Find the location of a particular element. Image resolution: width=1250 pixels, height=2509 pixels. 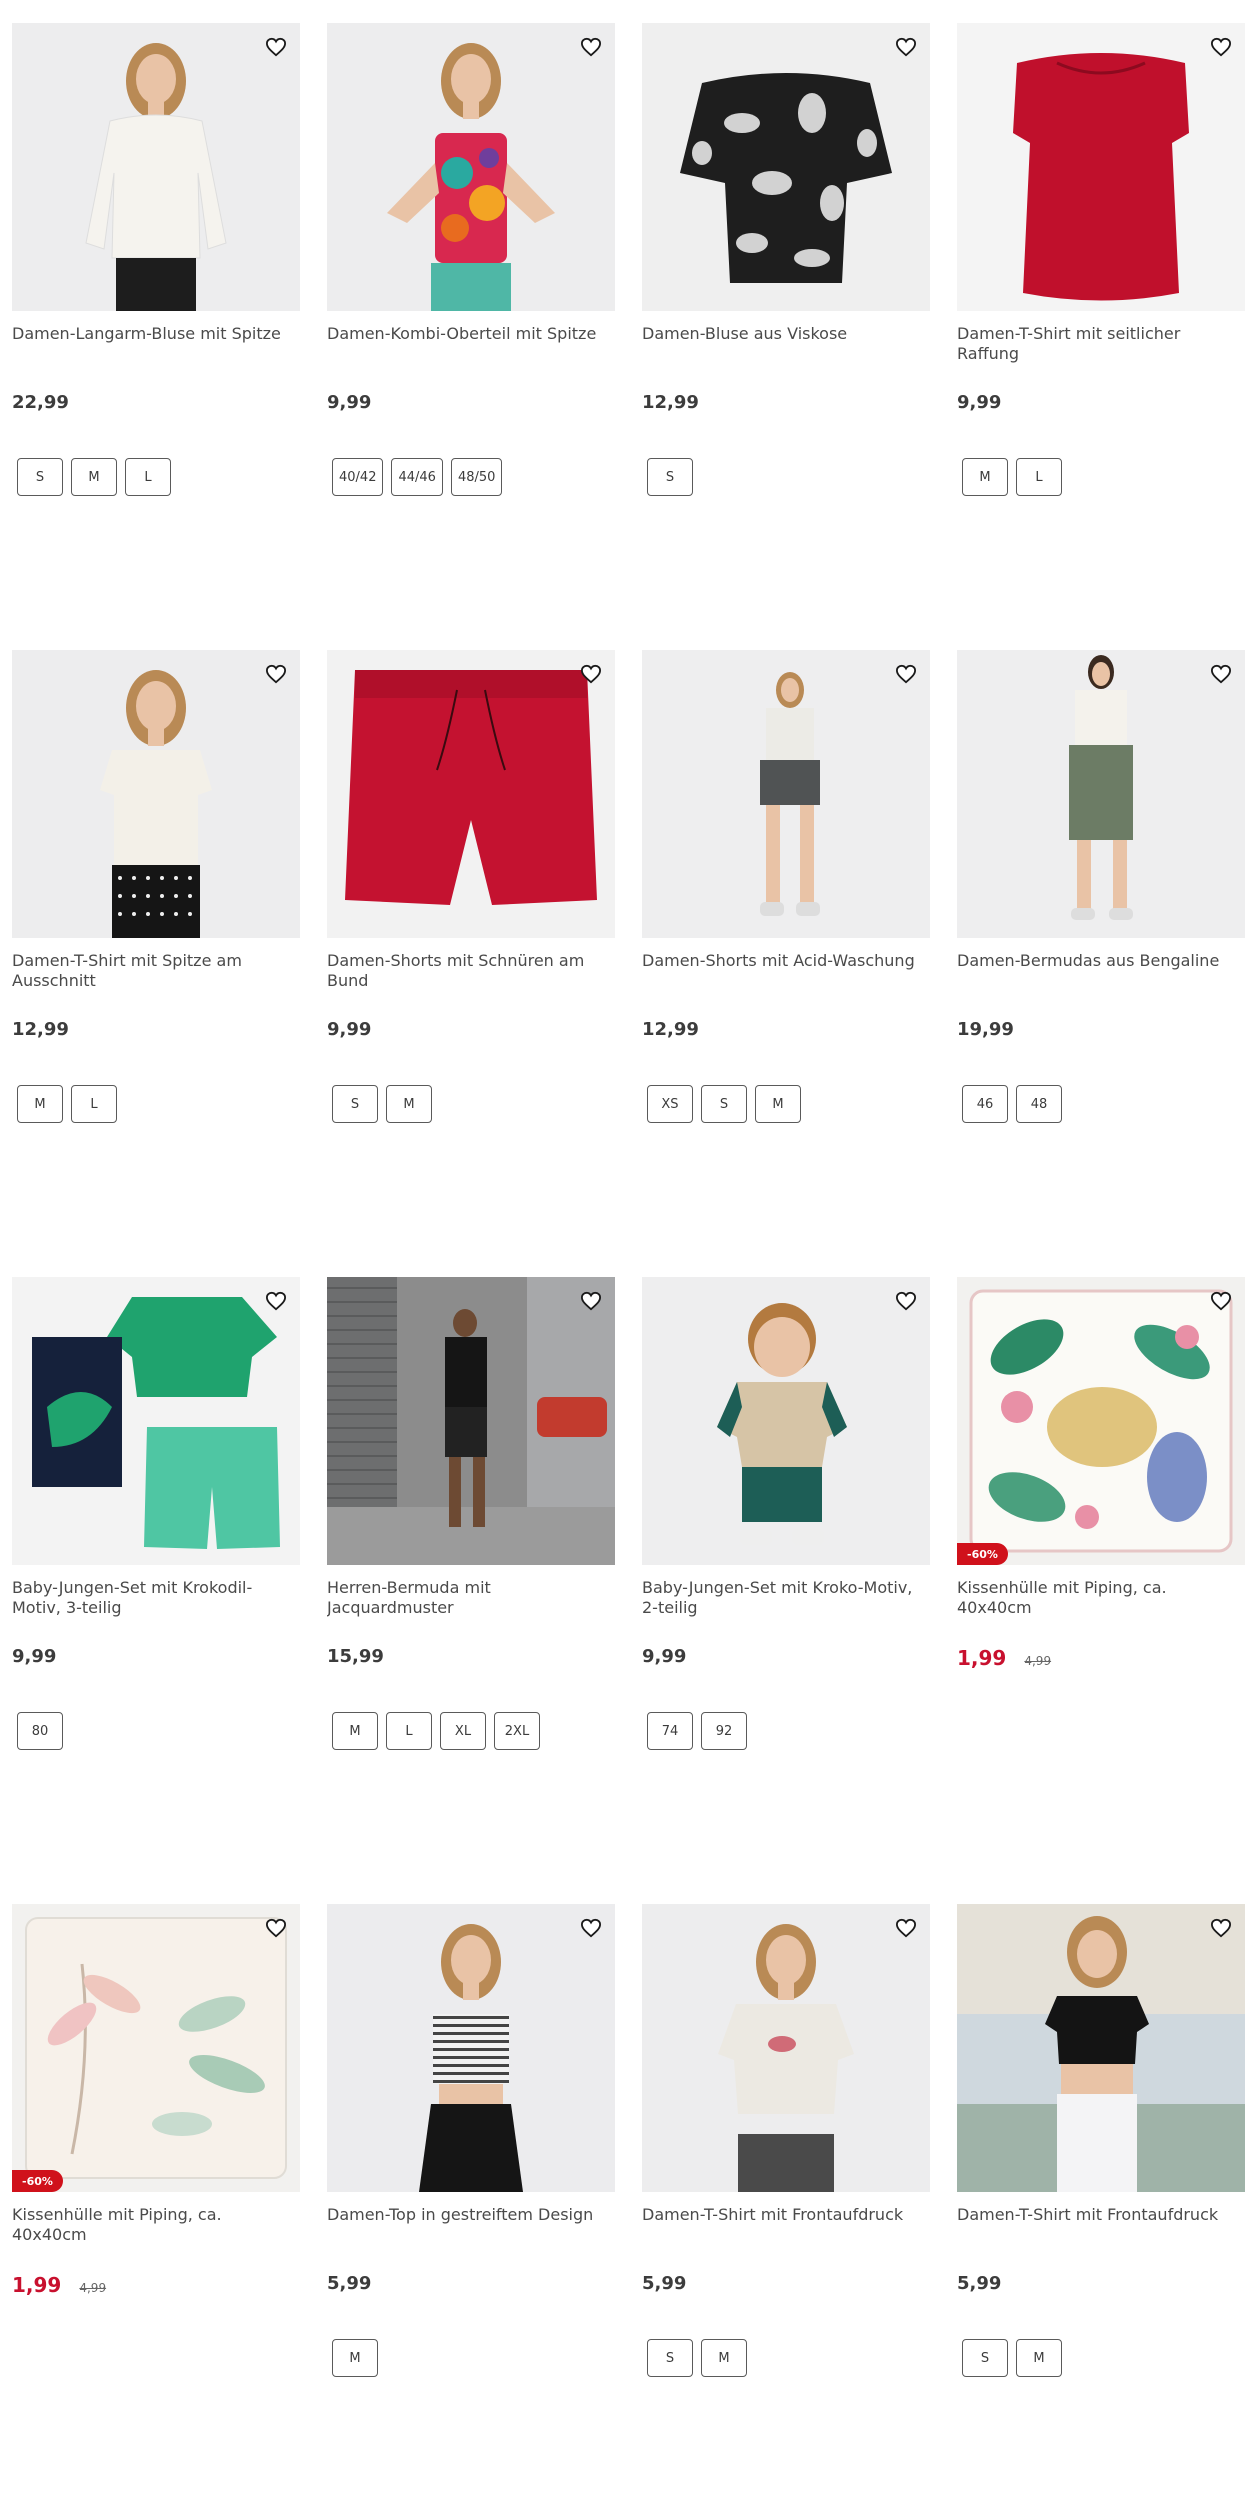

product-card: Damen-Bluse aus Viskose 12,99 S is located at coordinates (786, 259).